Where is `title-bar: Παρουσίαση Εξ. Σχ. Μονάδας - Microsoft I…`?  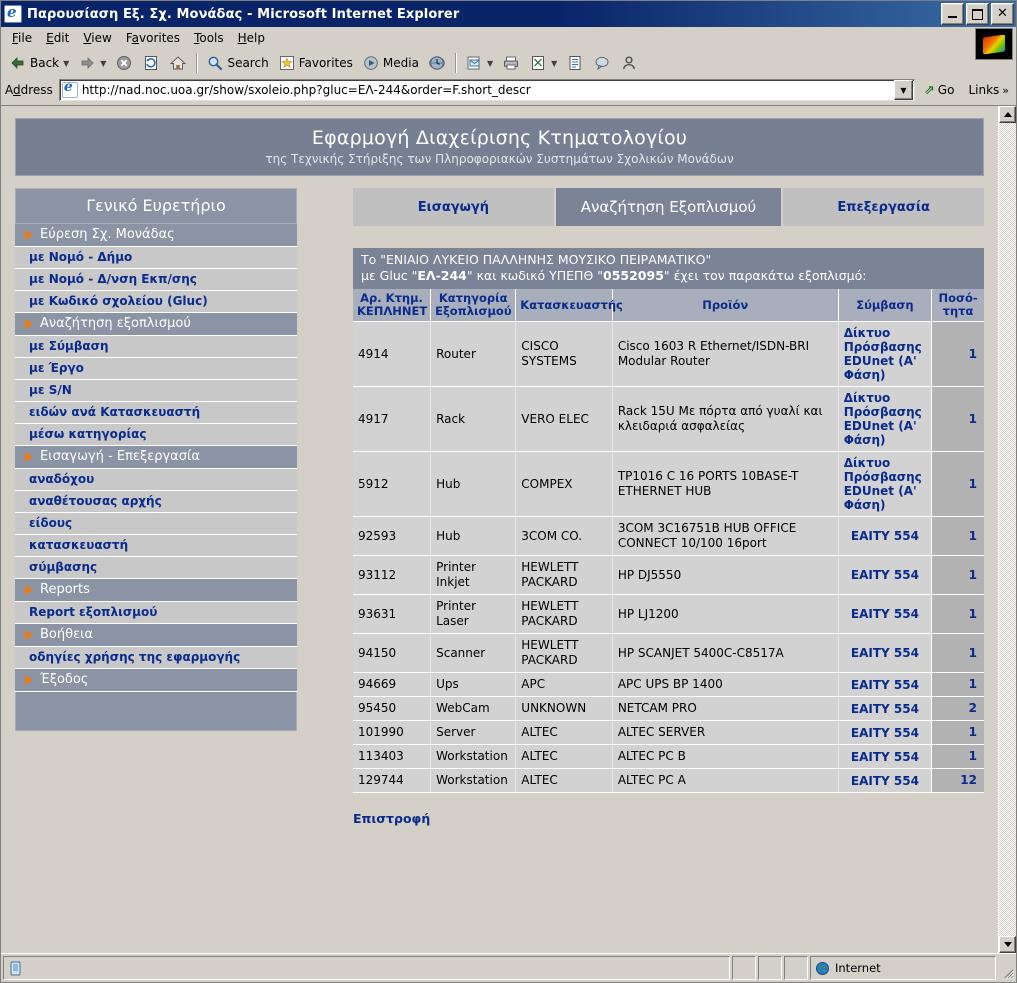 title-bar: Παρουσίαση Εξ. Σχ. Μονάδας - Microsoft I… is located at coordinates (508, 14).